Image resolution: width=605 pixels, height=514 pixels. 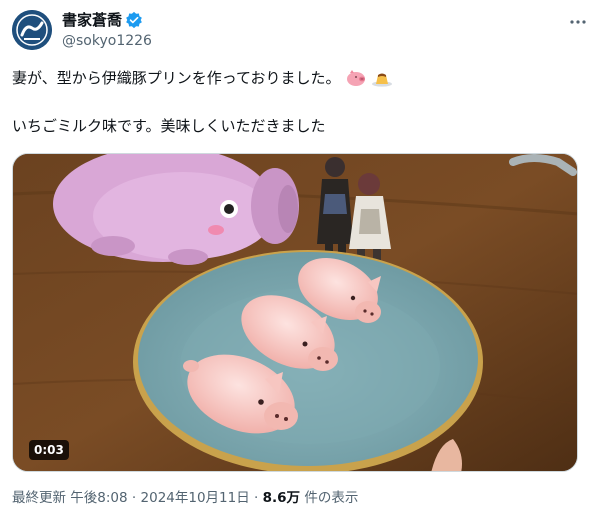 What do you see at coordinates (195, 498) in the screenshot?
I see `post-date: 2024年10月11日` at bounding box center [195, 498].